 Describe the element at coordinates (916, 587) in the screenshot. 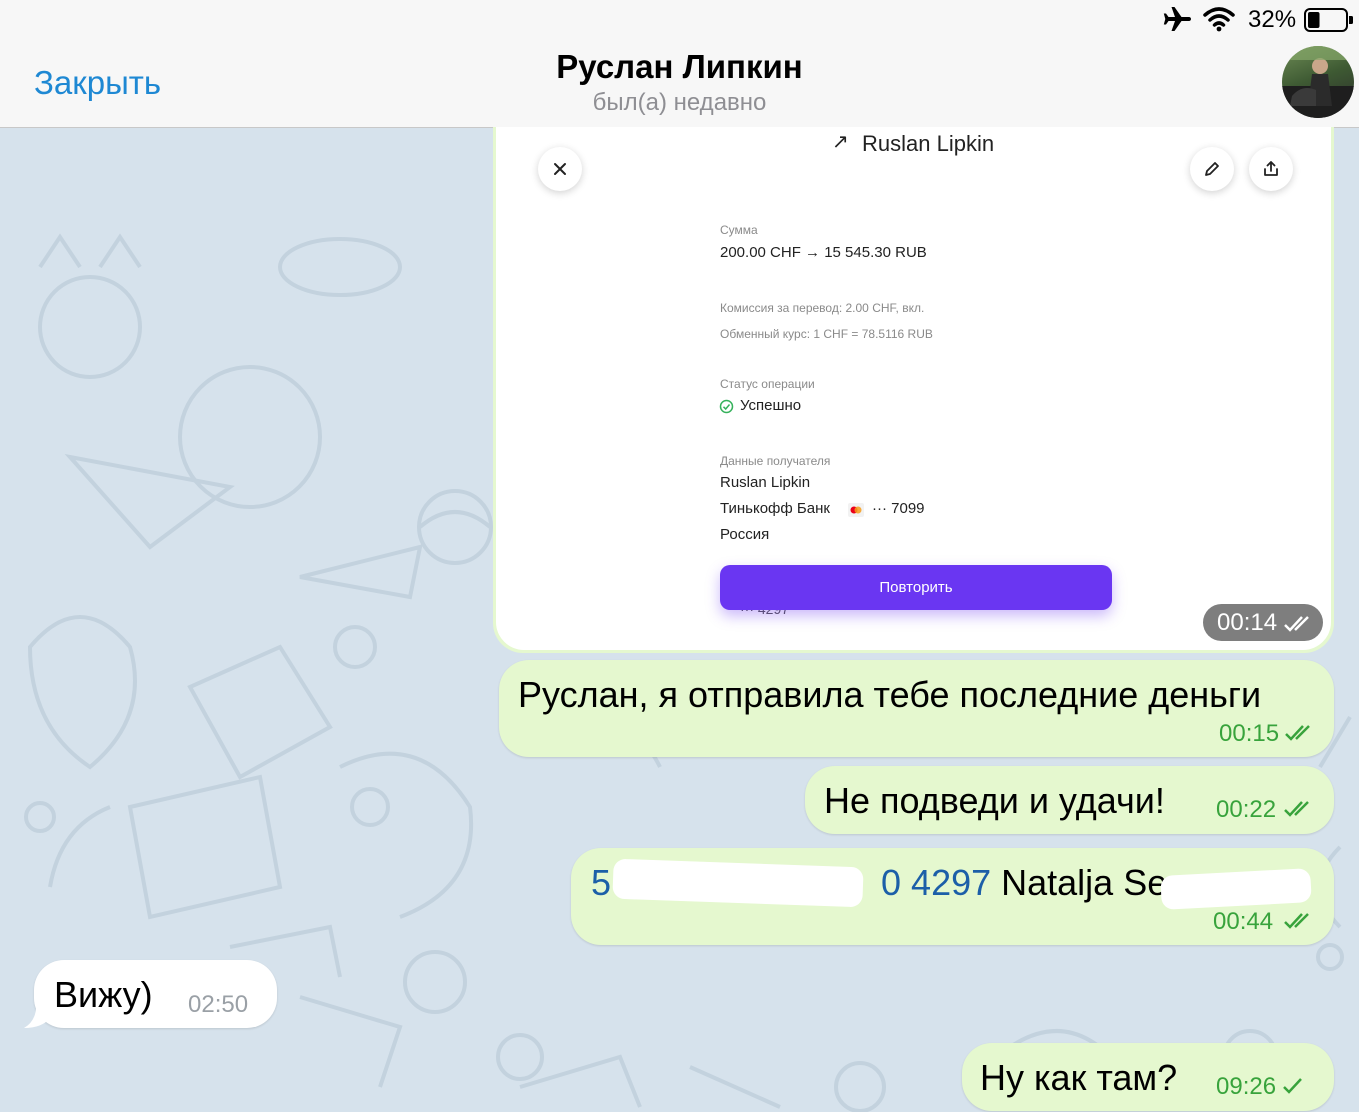

I see `repeat-transfer-button: Повторить` at that location.